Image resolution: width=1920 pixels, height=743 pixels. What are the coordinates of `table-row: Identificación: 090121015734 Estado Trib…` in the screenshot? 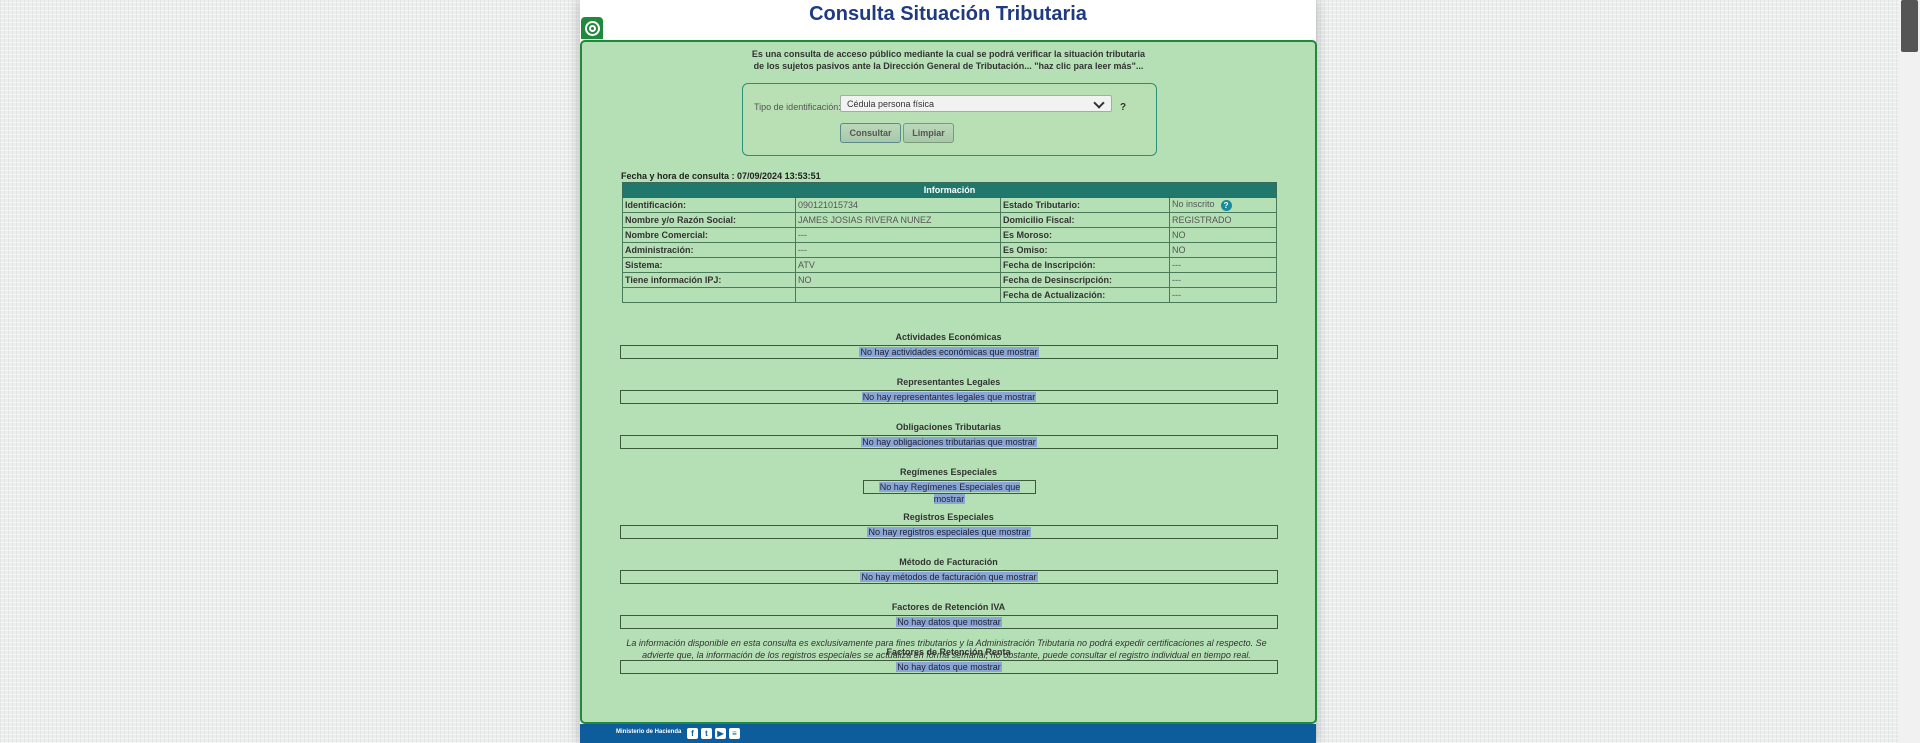 It's located at (949, 205).